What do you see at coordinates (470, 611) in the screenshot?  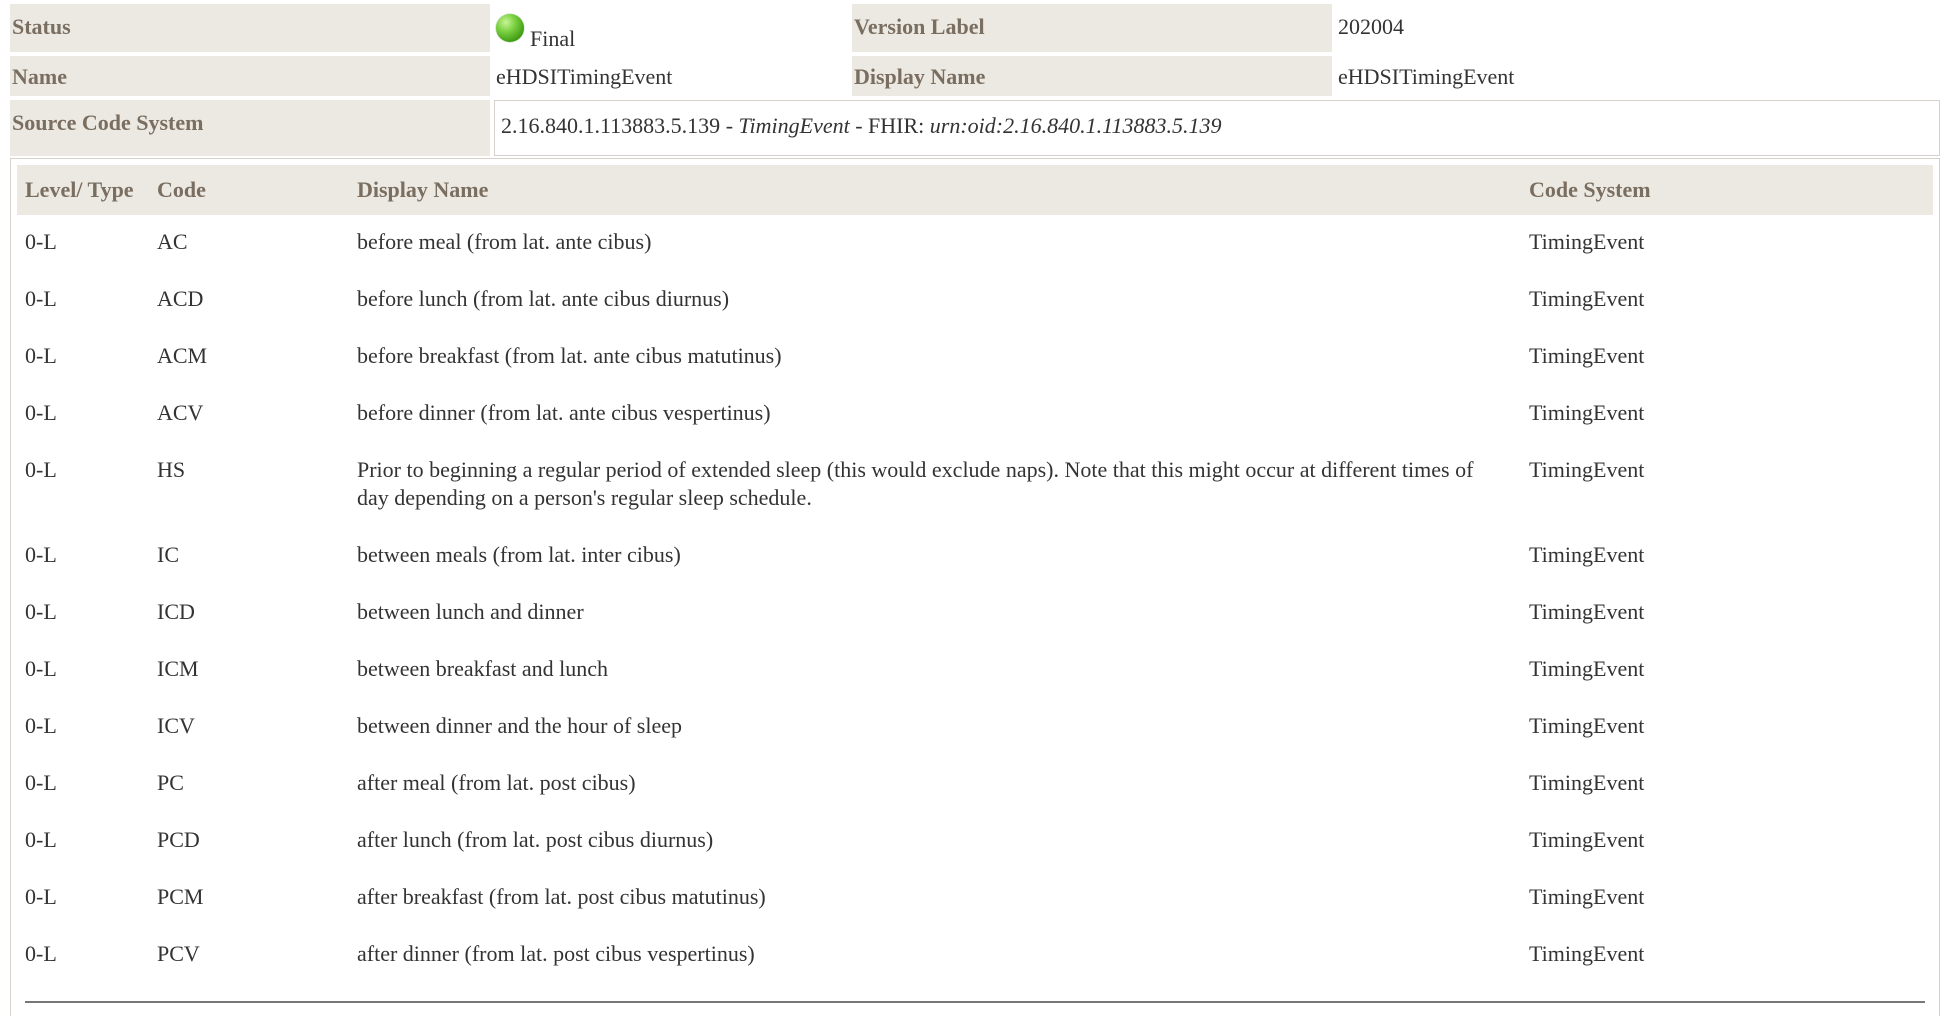 I see `cell-display-name: between lunch and dinner` at bounding box center [470, 611].